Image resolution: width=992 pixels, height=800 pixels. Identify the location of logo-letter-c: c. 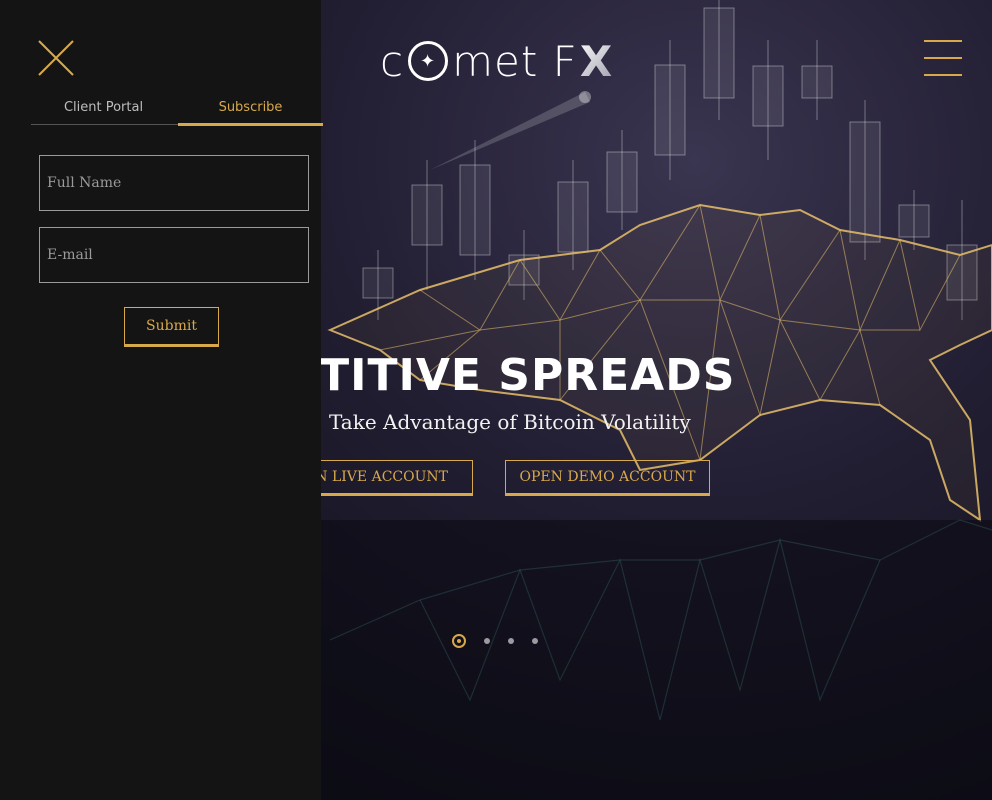
(392, 61).